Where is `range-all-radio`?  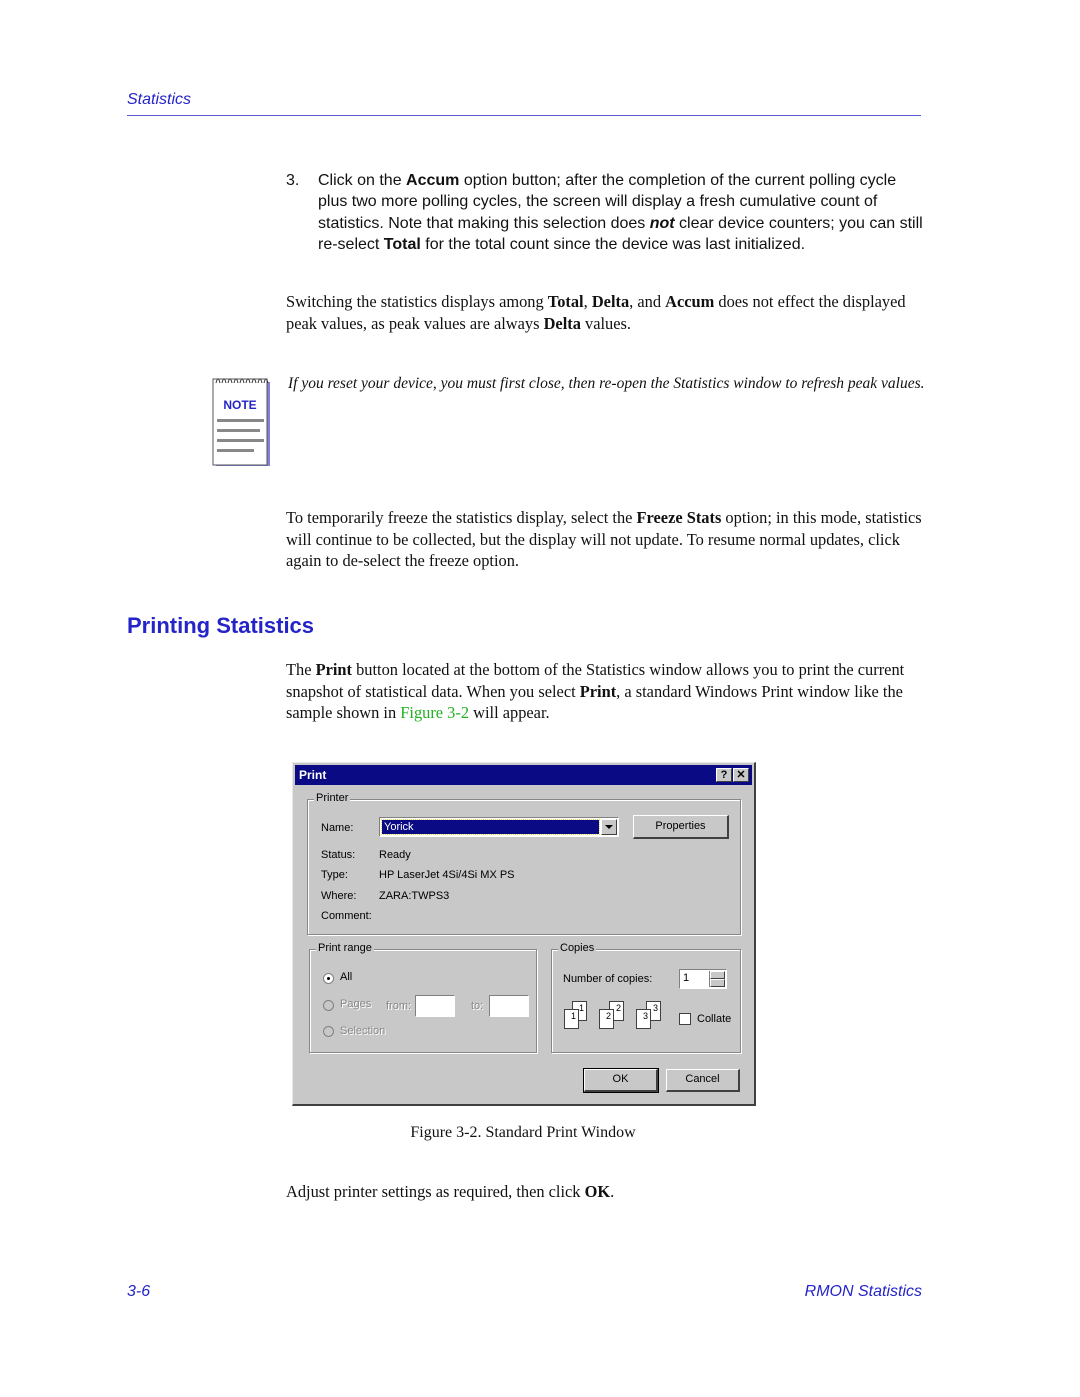
range-all-radio is located at coordinates (328, 978).